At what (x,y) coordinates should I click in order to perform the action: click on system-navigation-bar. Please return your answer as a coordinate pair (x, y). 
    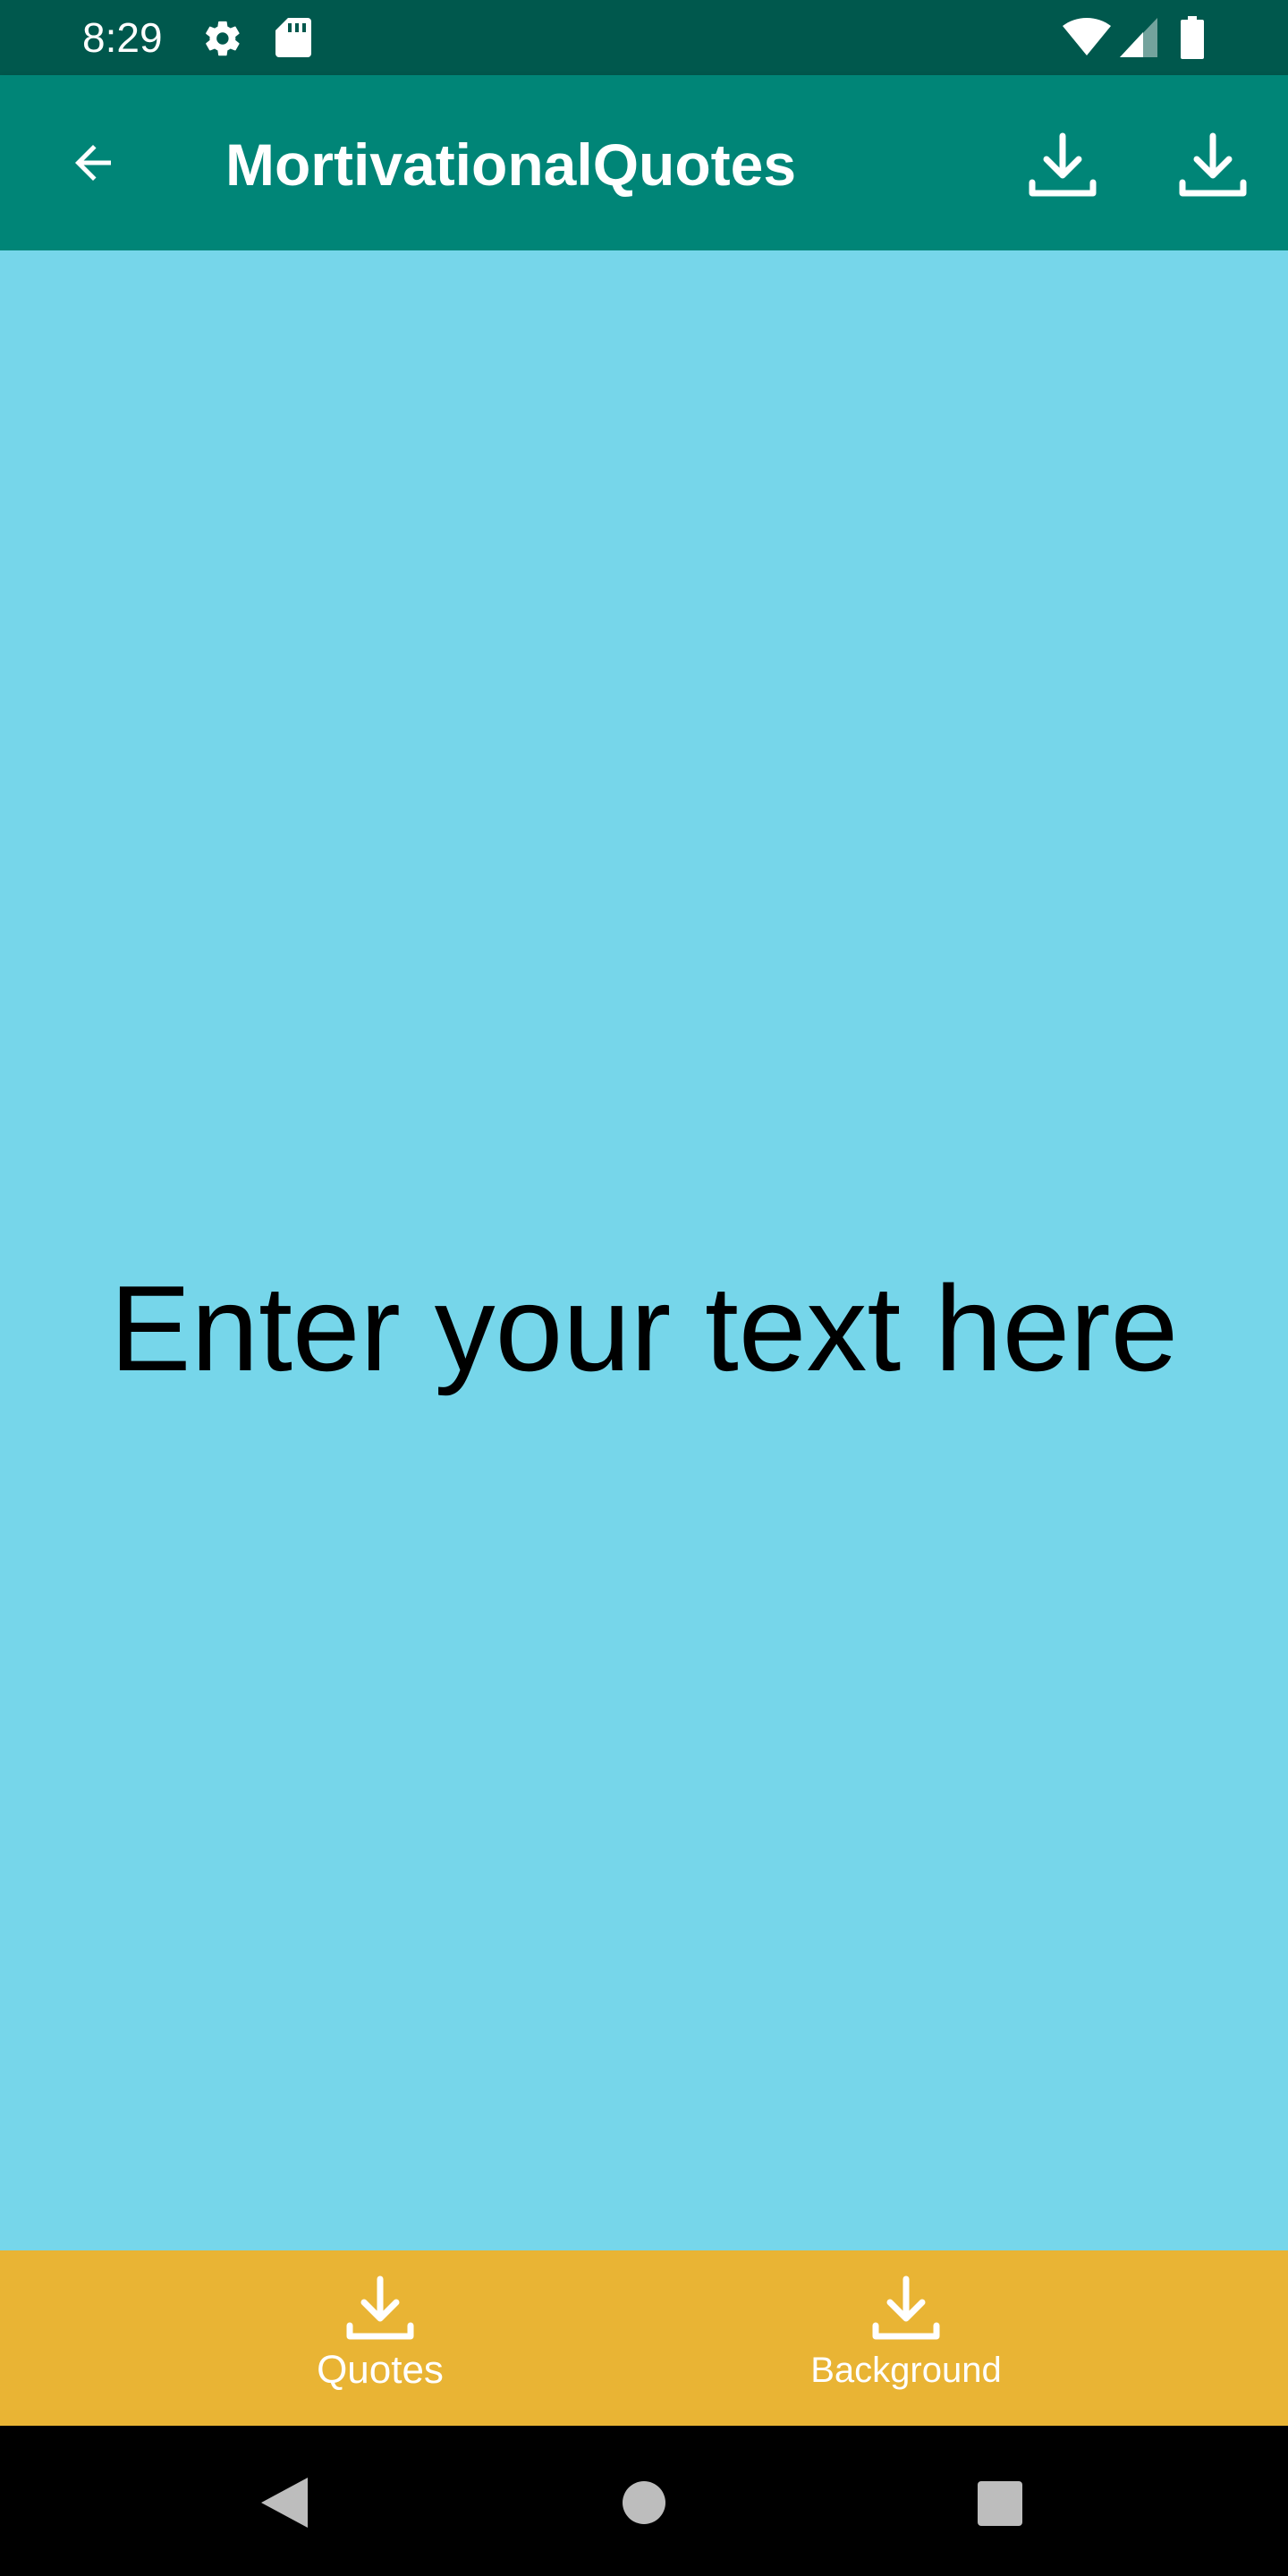
    Looking at the image, I should click on (644, 2501).